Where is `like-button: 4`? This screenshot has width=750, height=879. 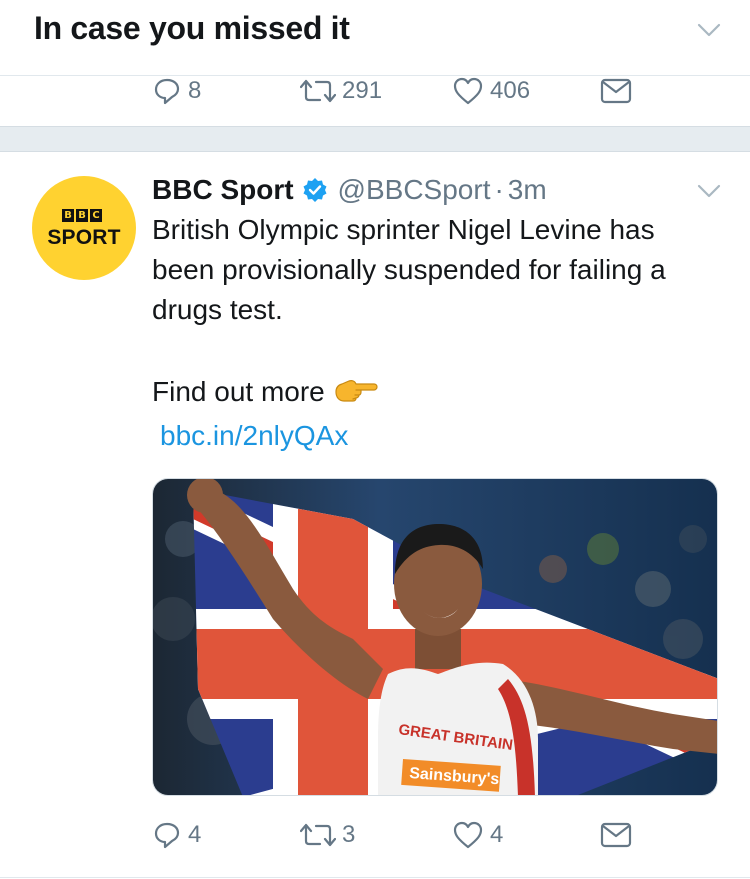
like-button: 4 is located at coordinates (477, 835).